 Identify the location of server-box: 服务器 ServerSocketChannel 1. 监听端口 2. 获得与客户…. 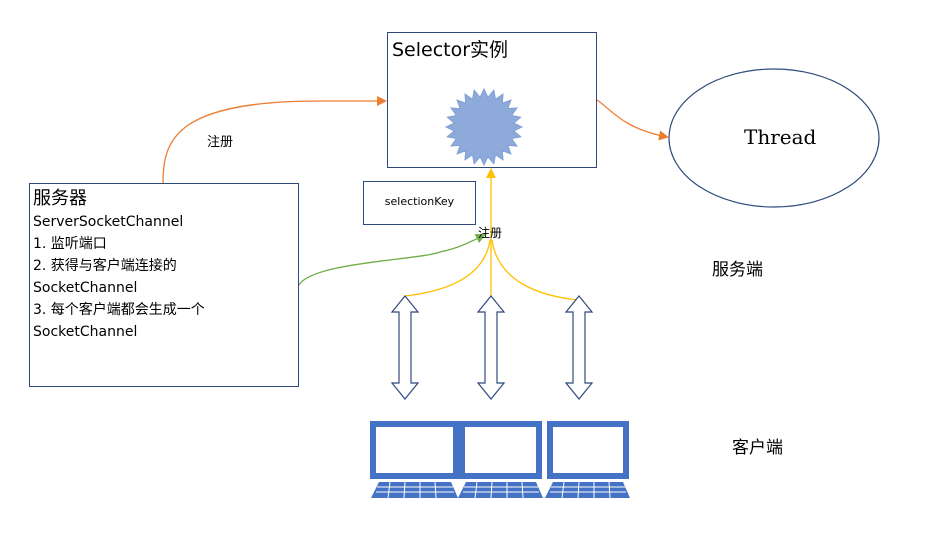
(164, 285).